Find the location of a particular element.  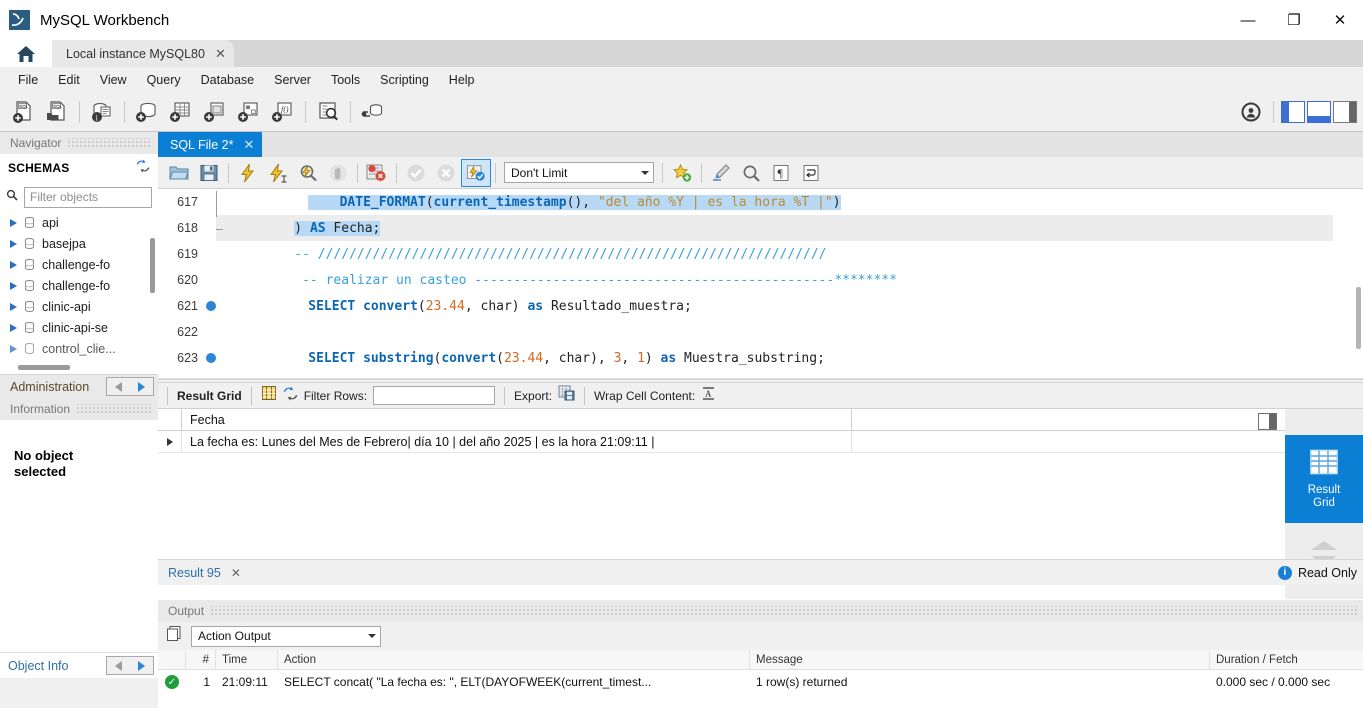

row-selector-cell is located at coordinates (170, 441).